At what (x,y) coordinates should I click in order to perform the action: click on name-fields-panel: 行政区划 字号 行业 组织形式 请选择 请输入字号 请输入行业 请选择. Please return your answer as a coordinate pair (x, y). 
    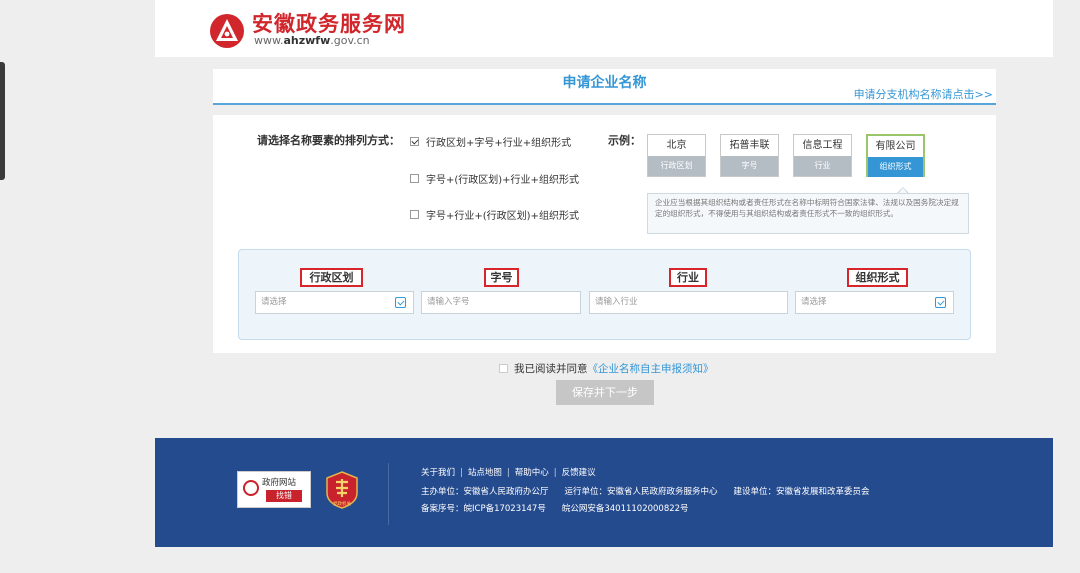
    Looking at the image, I should click on (604, 294).